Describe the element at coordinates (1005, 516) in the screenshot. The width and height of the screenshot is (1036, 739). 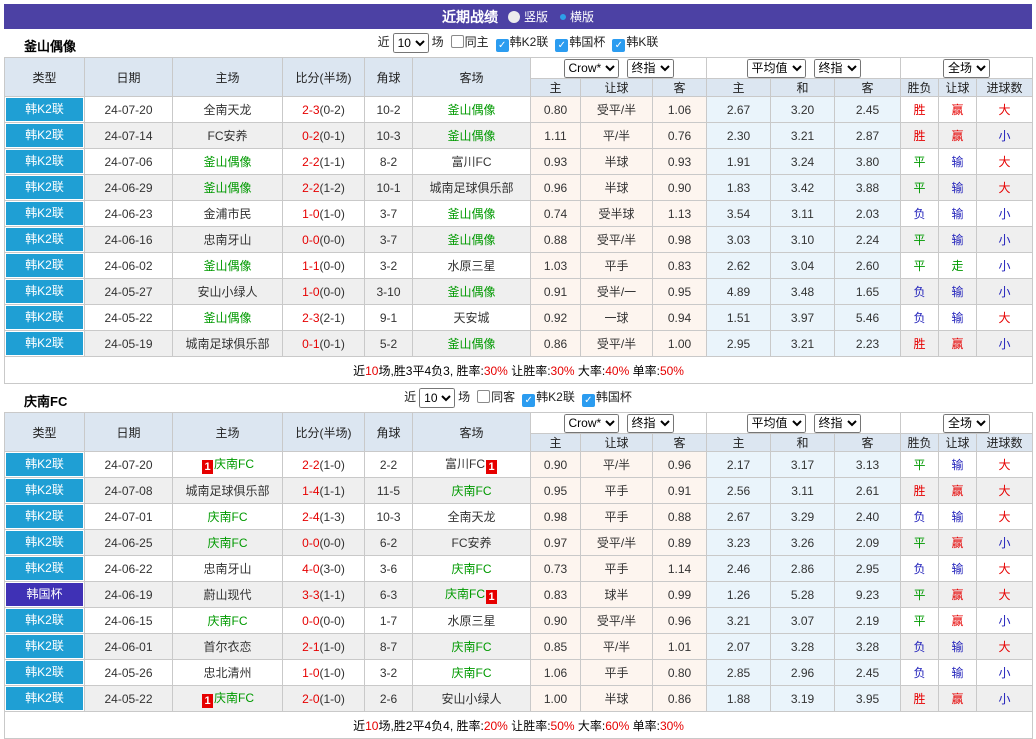
I see `result-cell: 大` at that location.